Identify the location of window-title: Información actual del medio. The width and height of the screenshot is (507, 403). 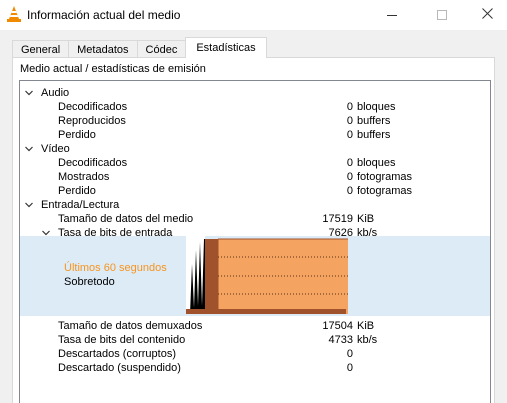
(104, 15).